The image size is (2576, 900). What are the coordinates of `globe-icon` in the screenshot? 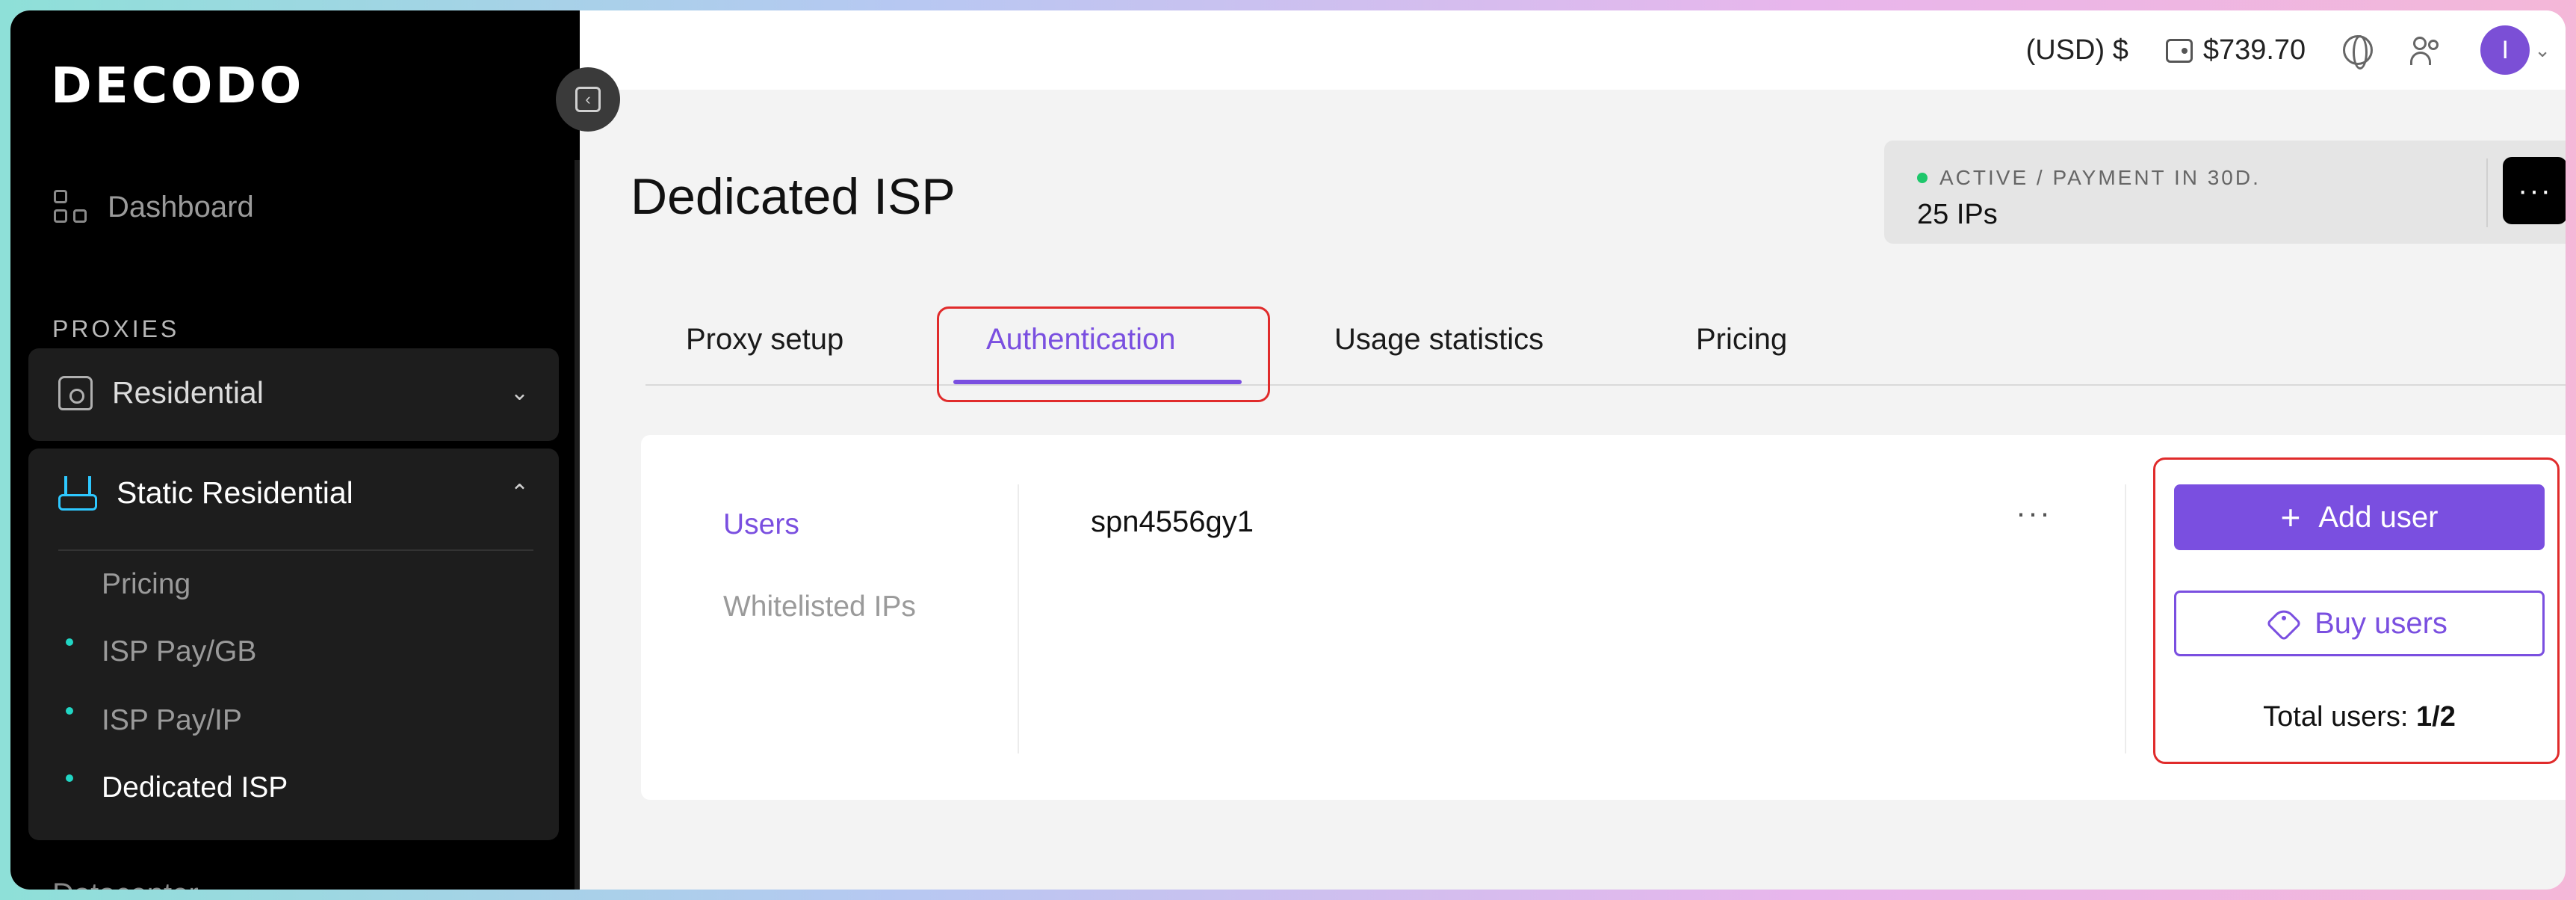 It's located at (2358, 52).